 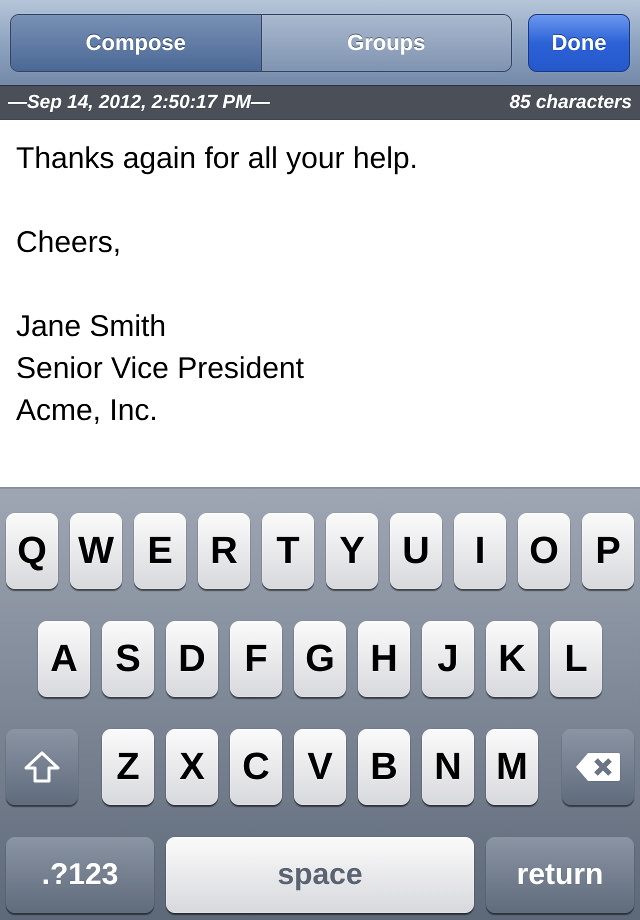 I want to click on letter-key: F, so click(x=256, y=659).